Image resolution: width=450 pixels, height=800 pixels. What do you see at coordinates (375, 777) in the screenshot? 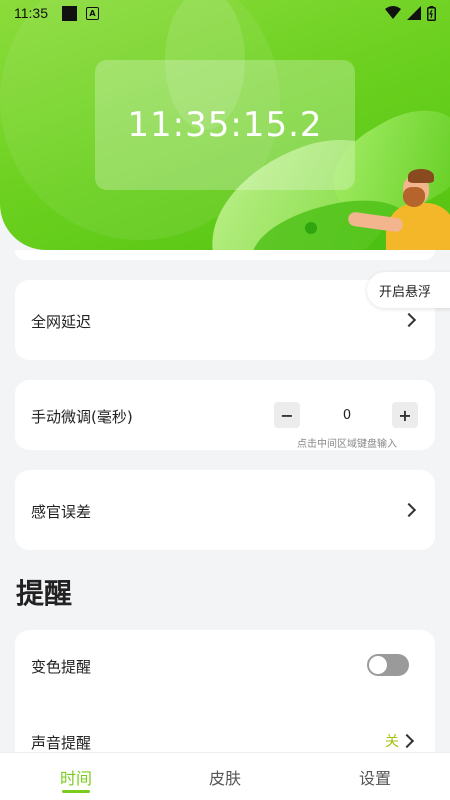
I see `tab-settings: 设置` at bounding box center [375, 777].